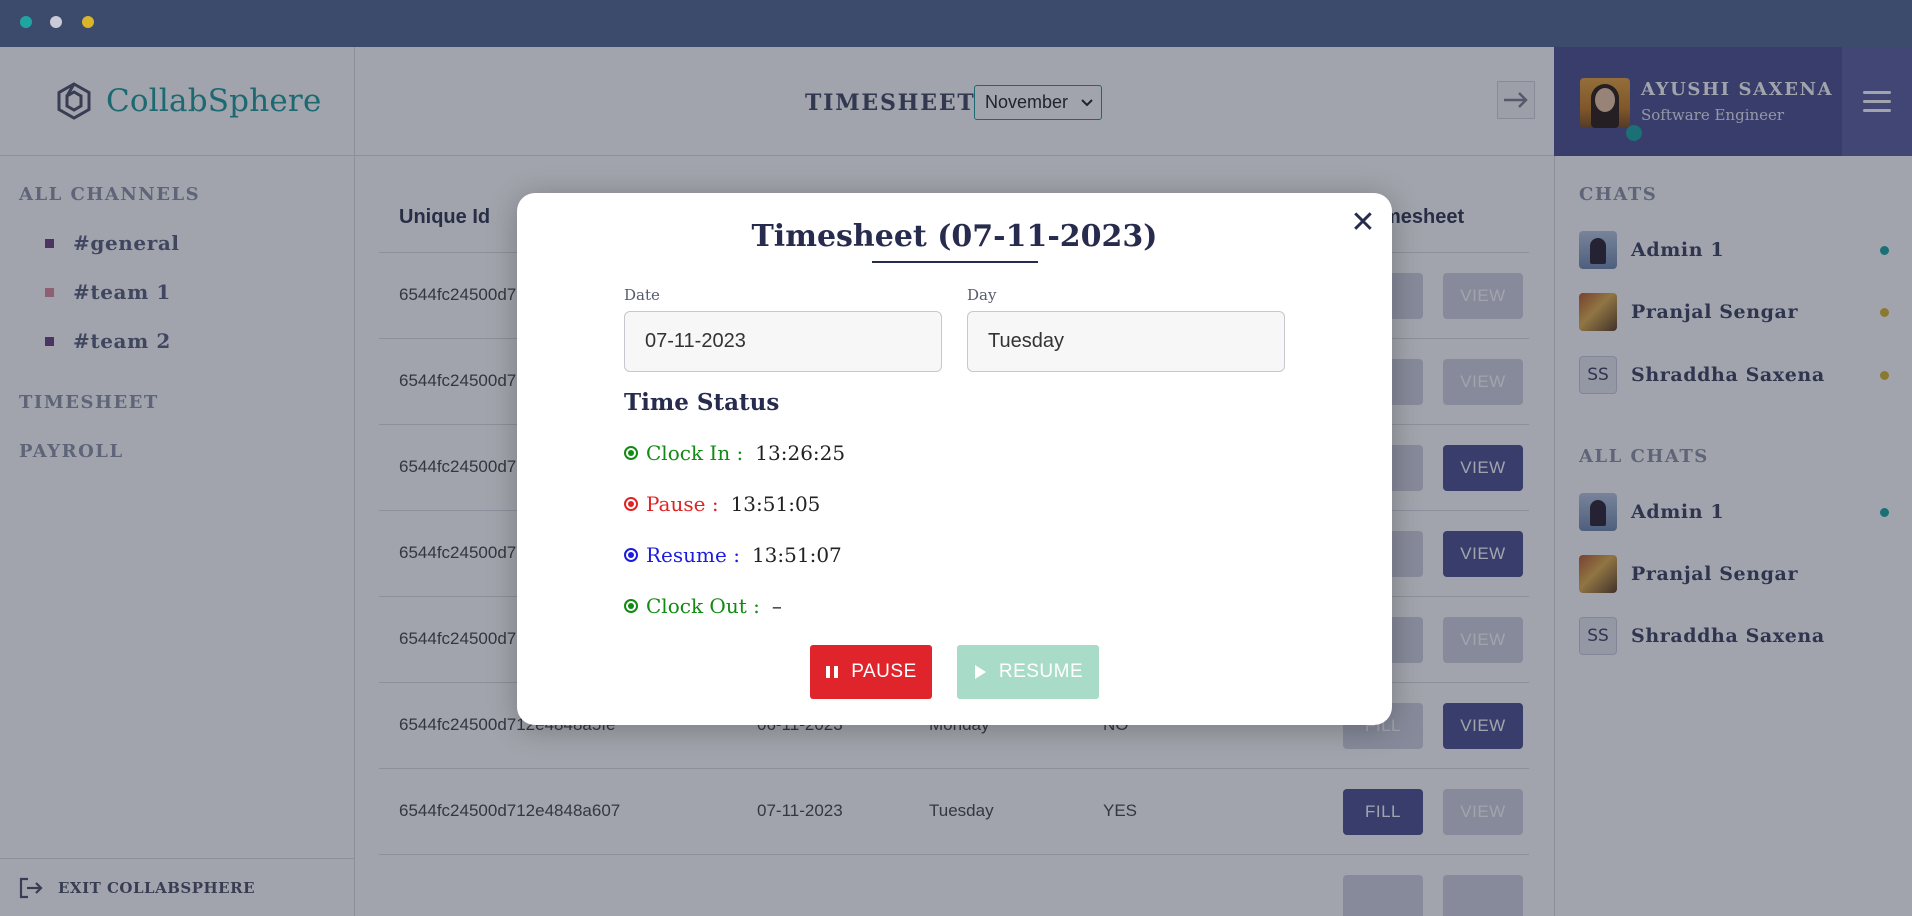 The image size is (1912, 916). Describe the element at coordinates (980, 672) in the screenshot. I see `play-icon` at that location.